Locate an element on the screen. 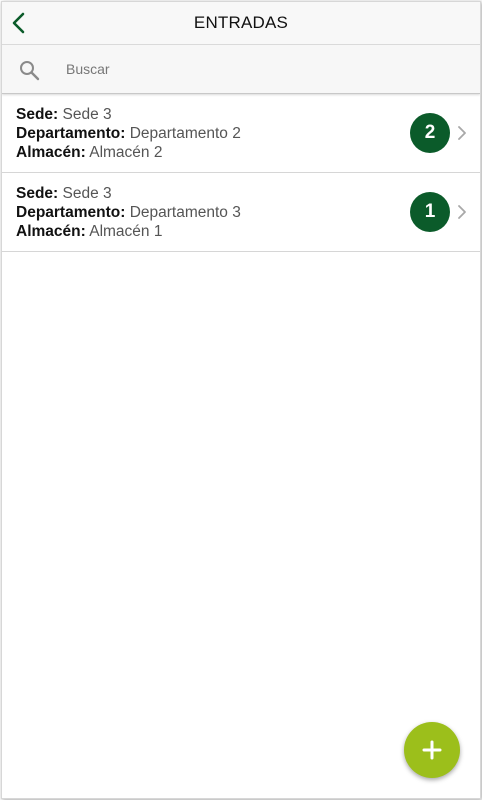 This screenshot has width=482, height=800. almacen-value: Almacén 2 is located at coordinates (126, 152).